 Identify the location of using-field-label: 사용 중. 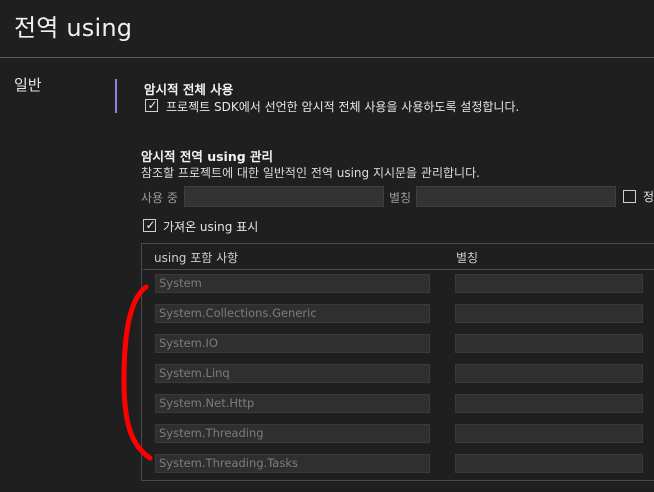
(159, 198).